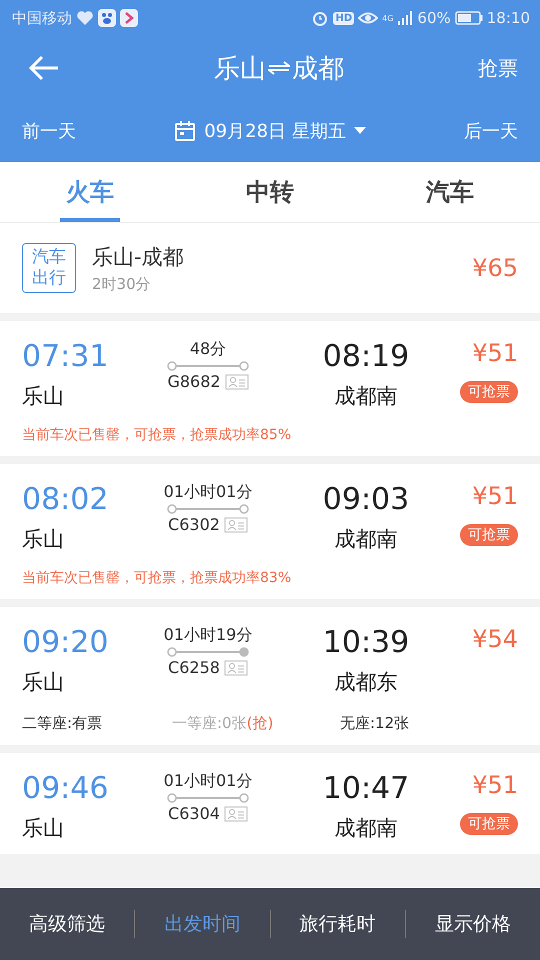 This screenshot has width=540, height=960. I want to click on duration-text: 48分, so click(208, 349).